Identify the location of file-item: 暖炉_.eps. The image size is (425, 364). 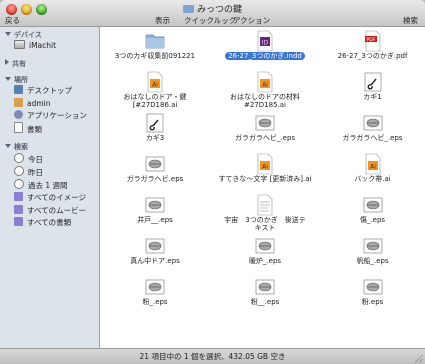
(265, 252).